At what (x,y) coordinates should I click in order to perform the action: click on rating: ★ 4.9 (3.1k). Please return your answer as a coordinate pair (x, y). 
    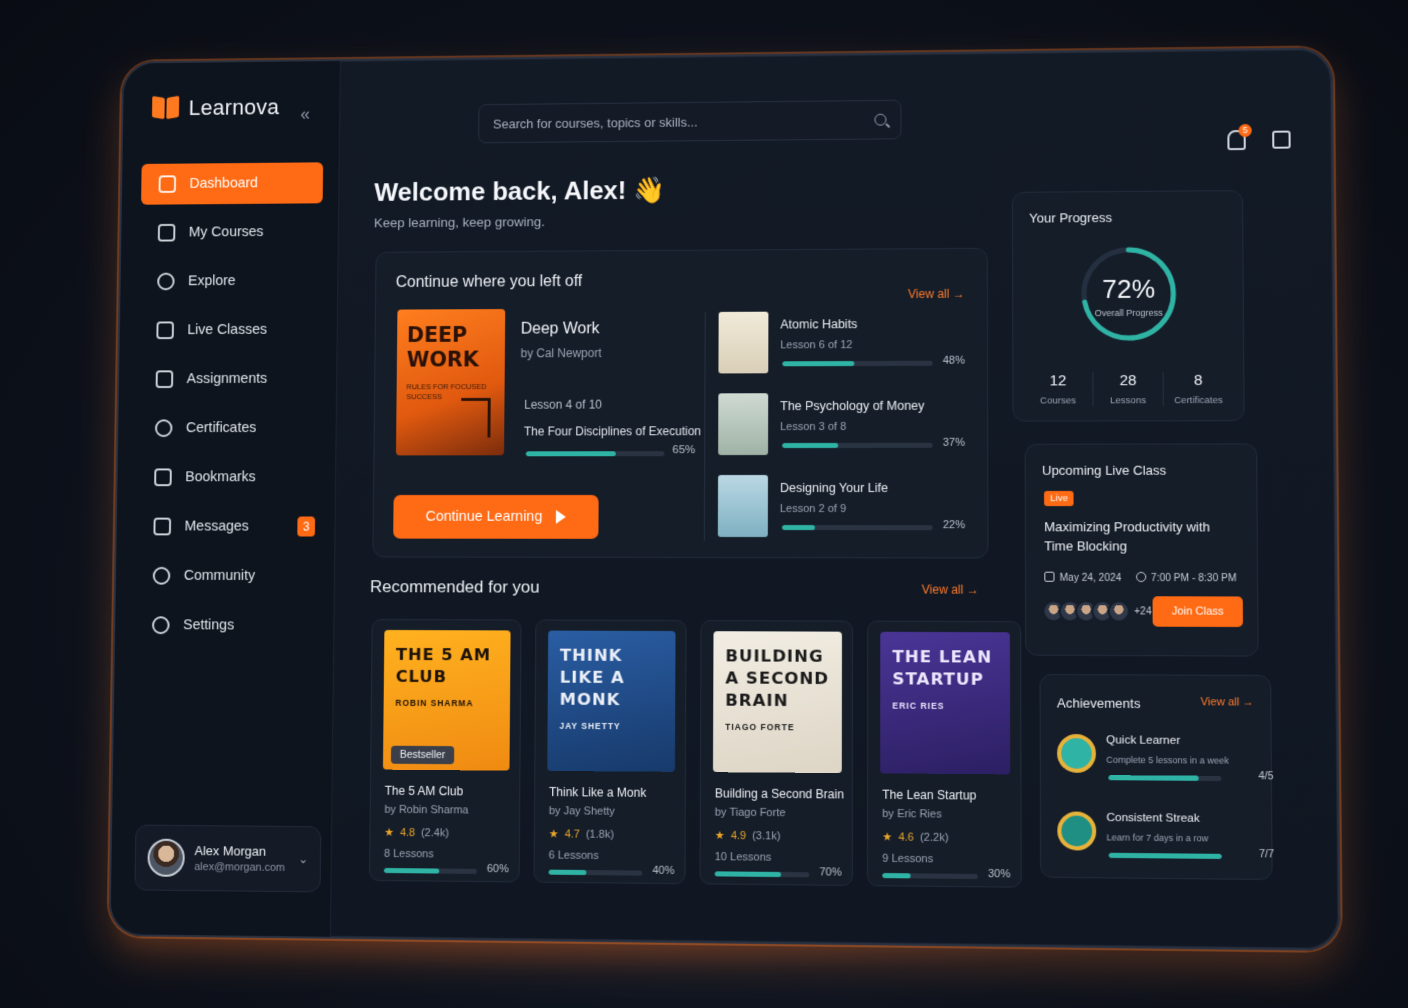
    Looking at the image, I should click on (747, 836).